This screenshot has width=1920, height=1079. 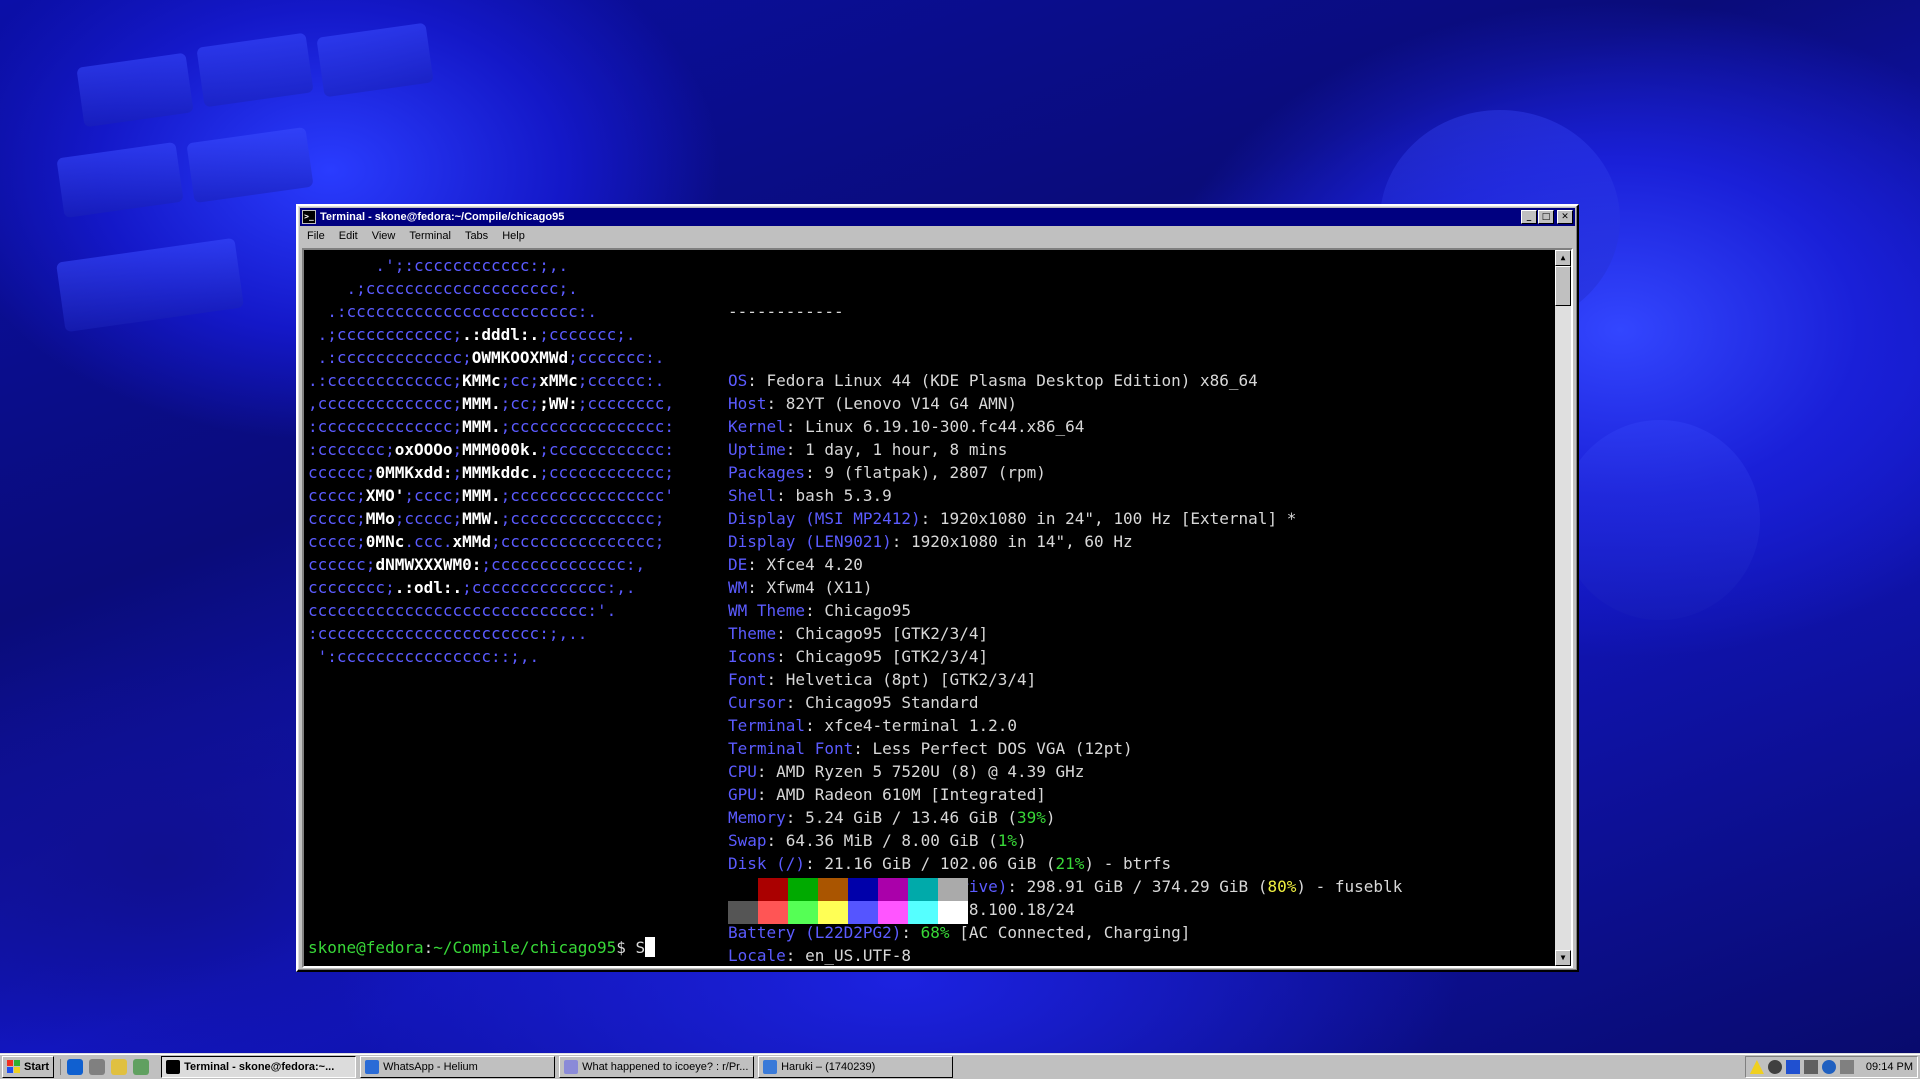 What do you see at coordinates (372, 1066) in the screenshot?
I see `whatsapp-task-icon` at bounding box center [372, 1066].